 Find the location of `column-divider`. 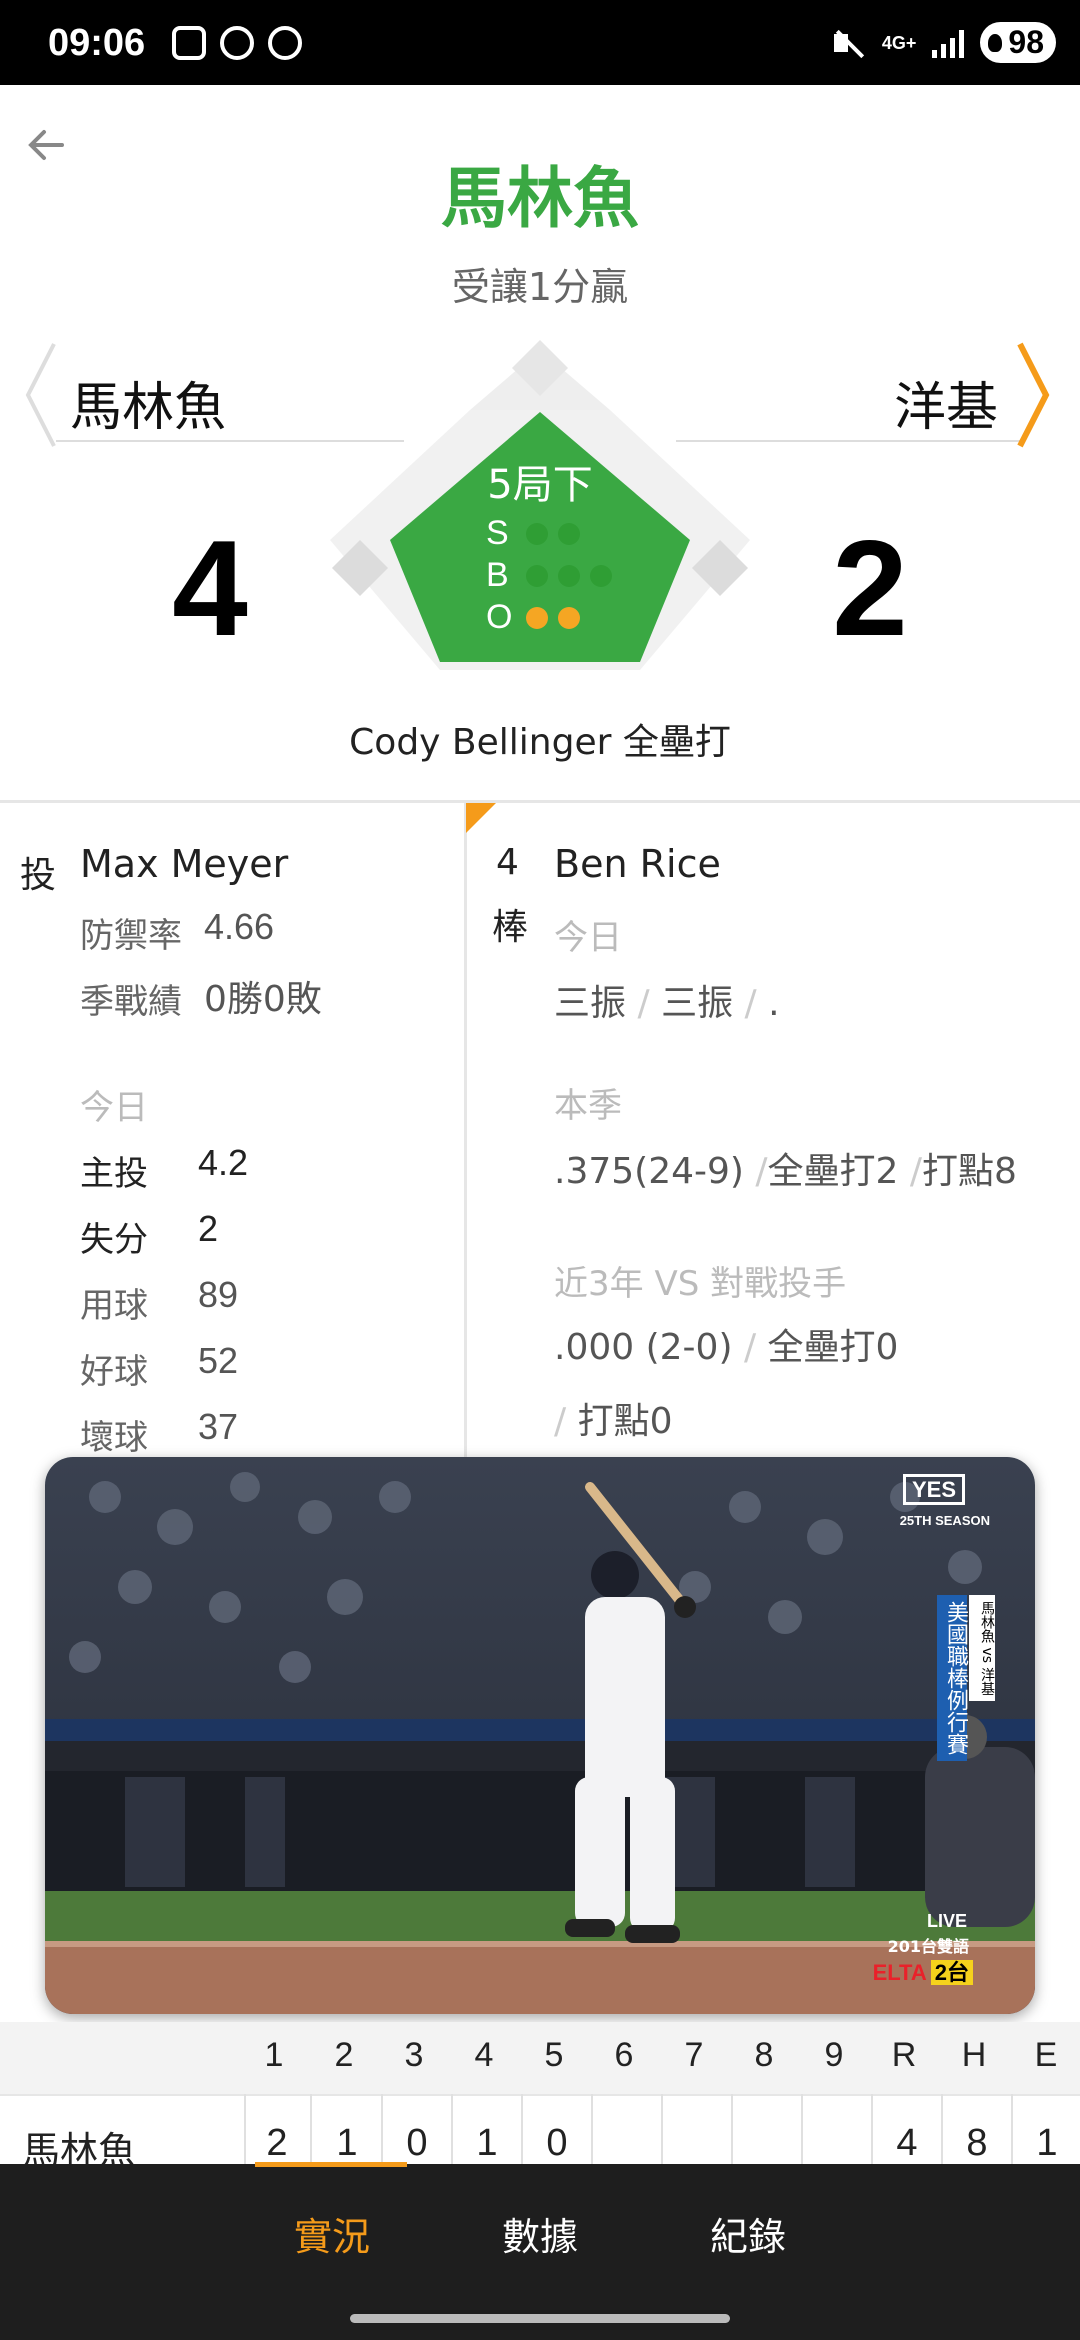

column-divider is located at coordinates (465, 1133).